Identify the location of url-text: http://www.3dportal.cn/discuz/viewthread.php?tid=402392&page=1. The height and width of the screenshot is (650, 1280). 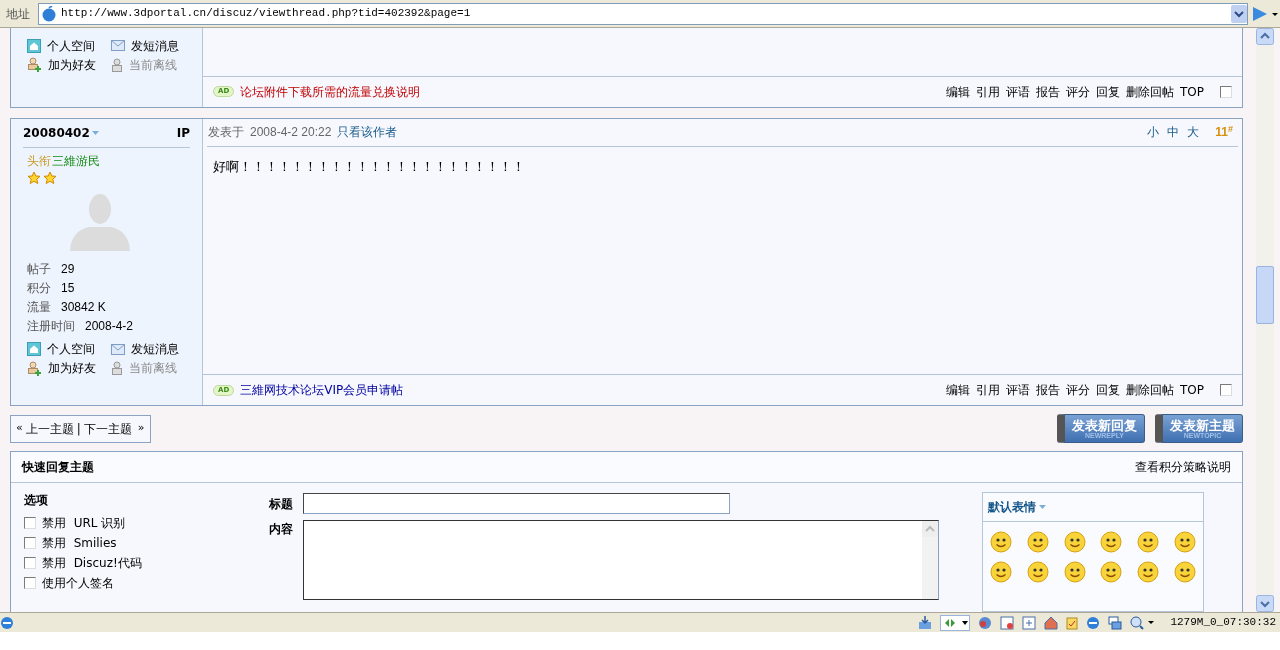
(266, 14).